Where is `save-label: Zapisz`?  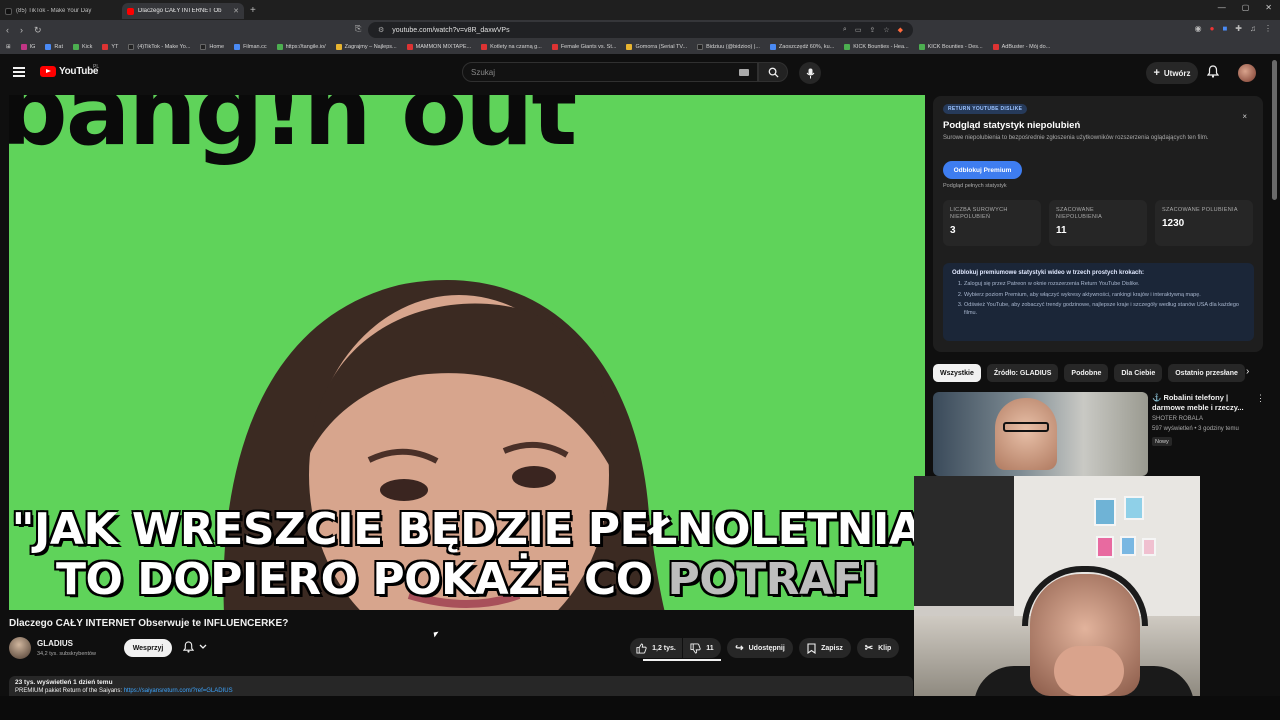 save-label: Zapisz is located at coordinates (832, 648).